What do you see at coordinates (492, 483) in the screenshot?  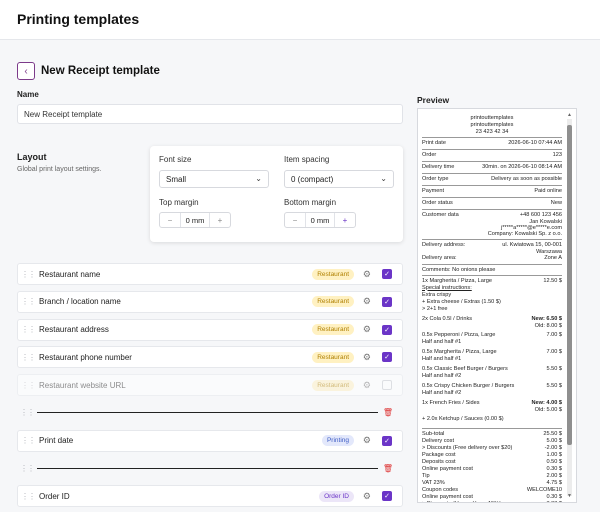 I see `receipt-total-row: VAT 23% 4.75 $` at bounding box center [492, 483].